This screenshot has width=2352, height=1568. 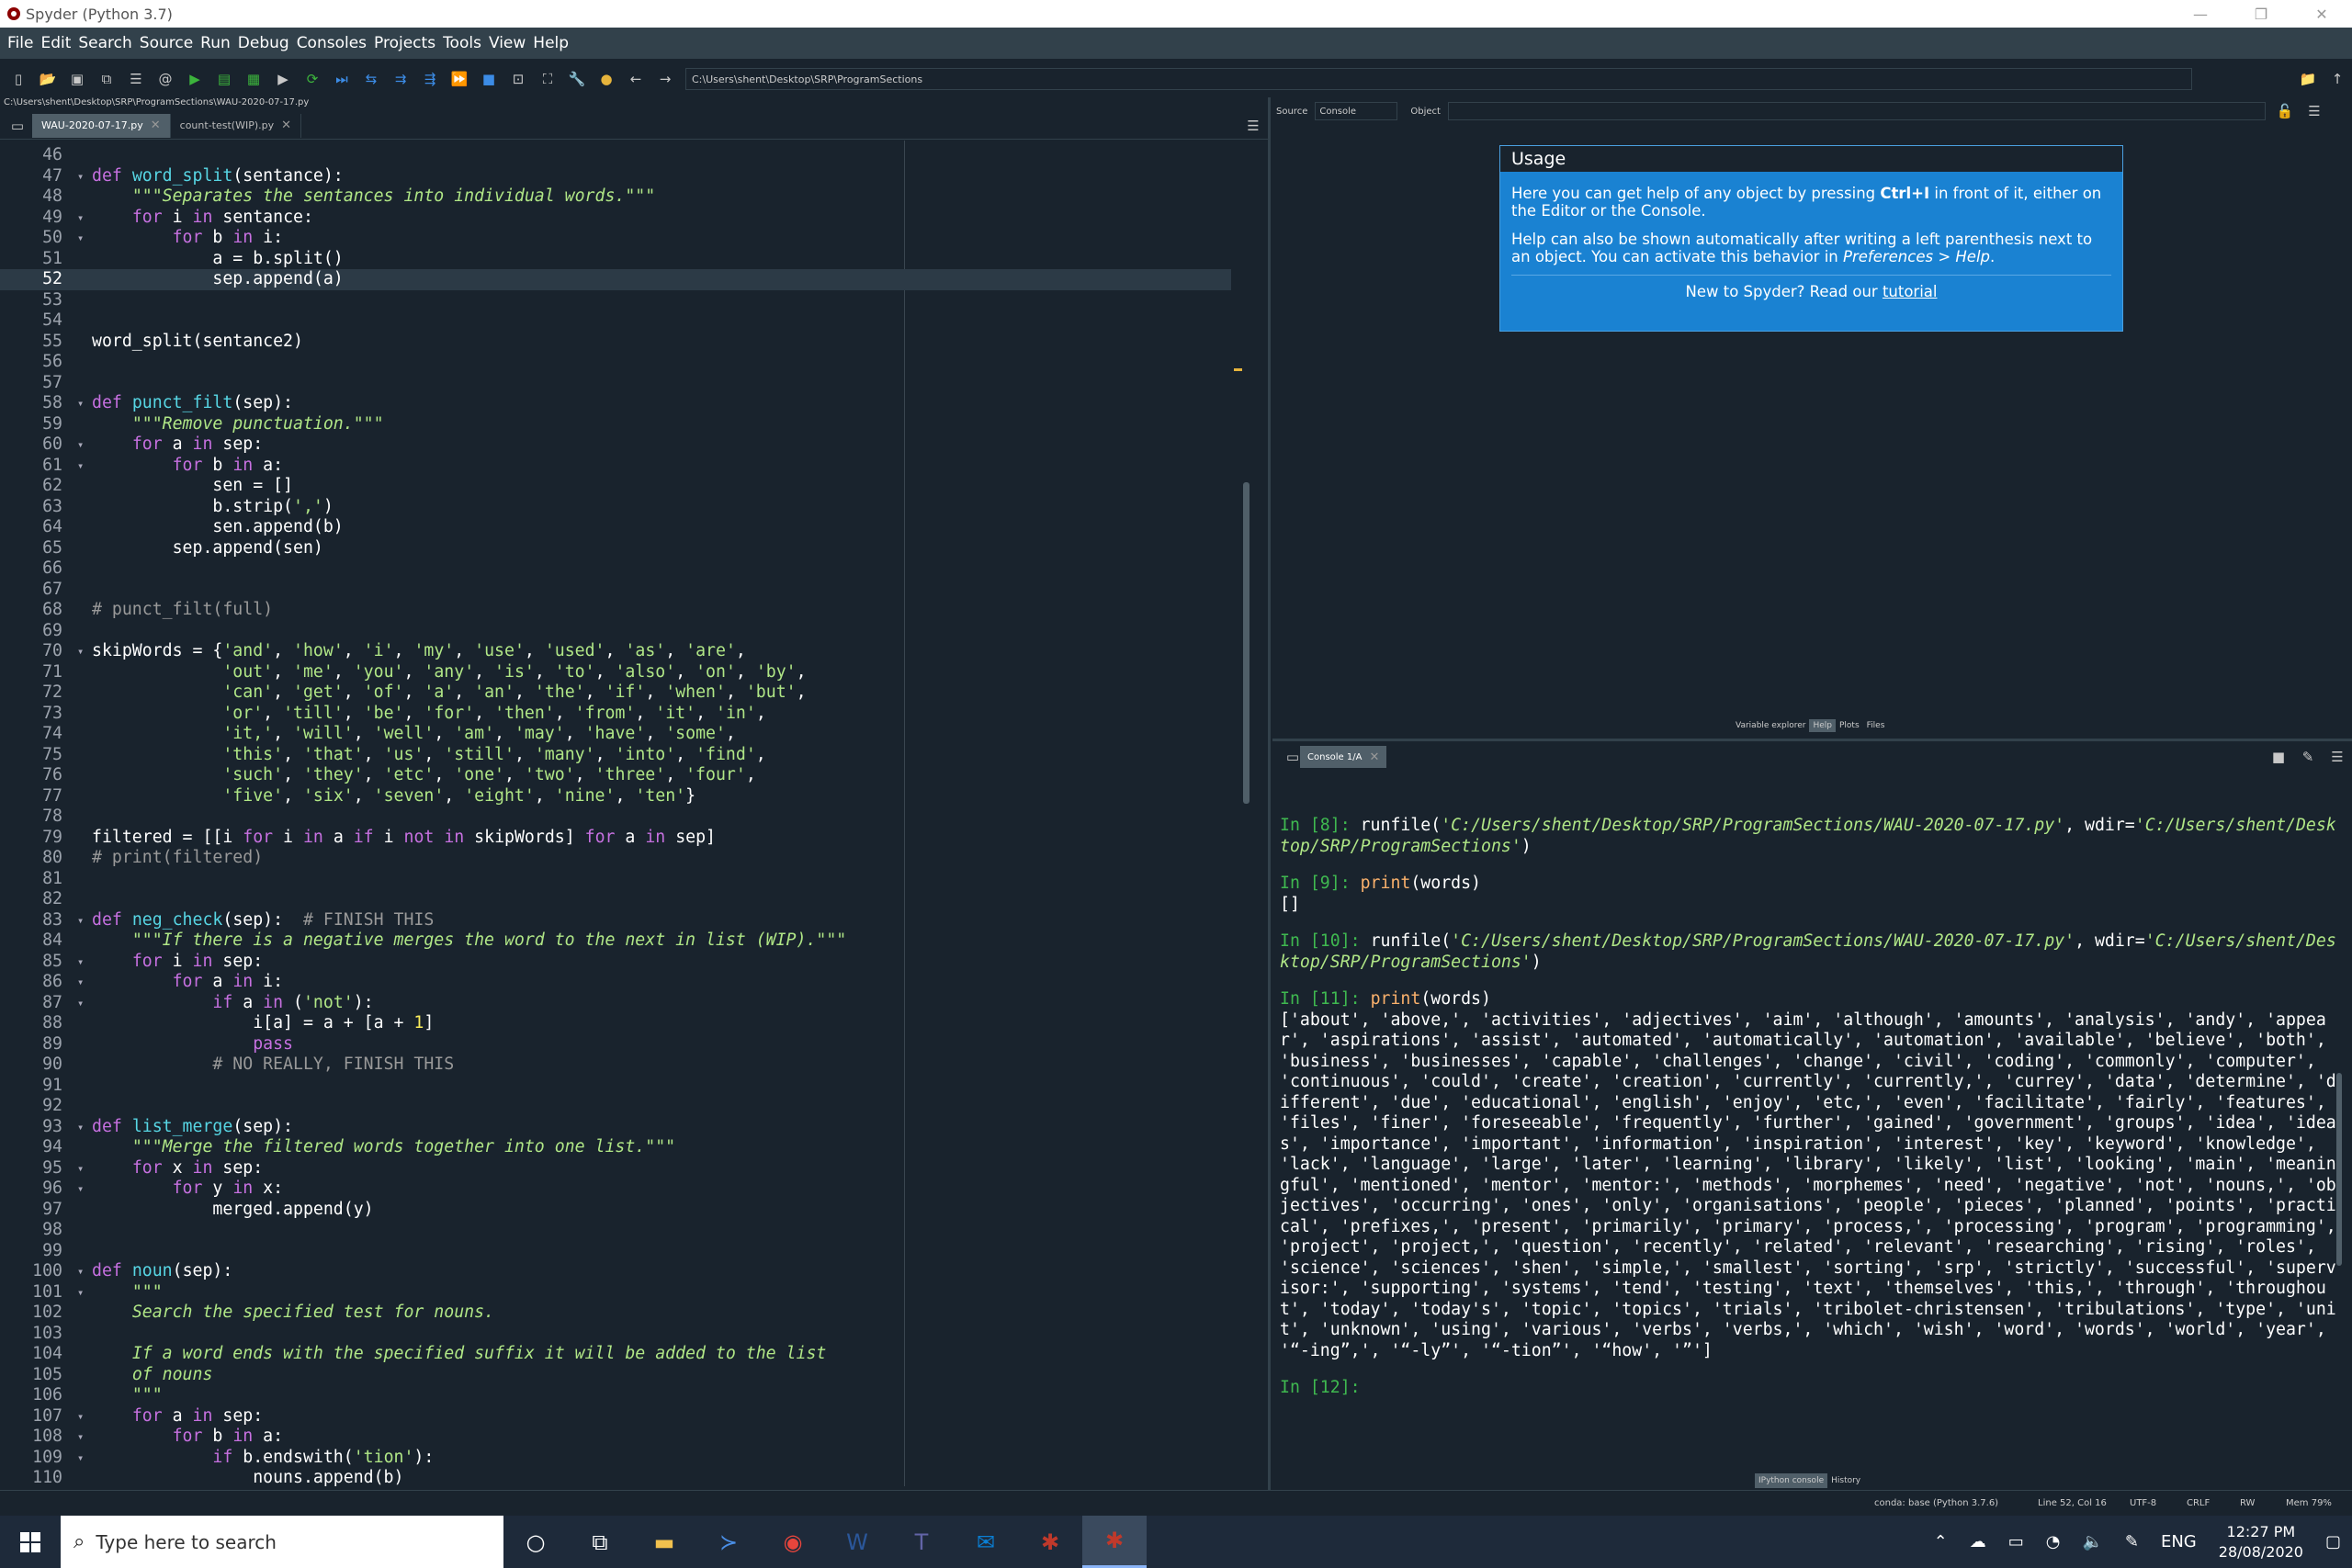 What do you see at coordinates (459, 79) in the screenshot?
I see `continue-icon: ⏩` at bounding box center [459, 79].